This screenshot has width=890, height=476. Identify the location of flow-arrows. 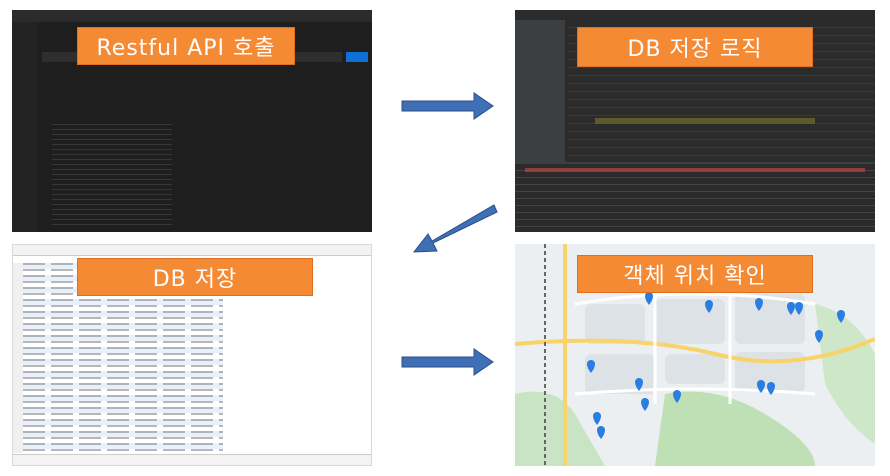
(449, 234).